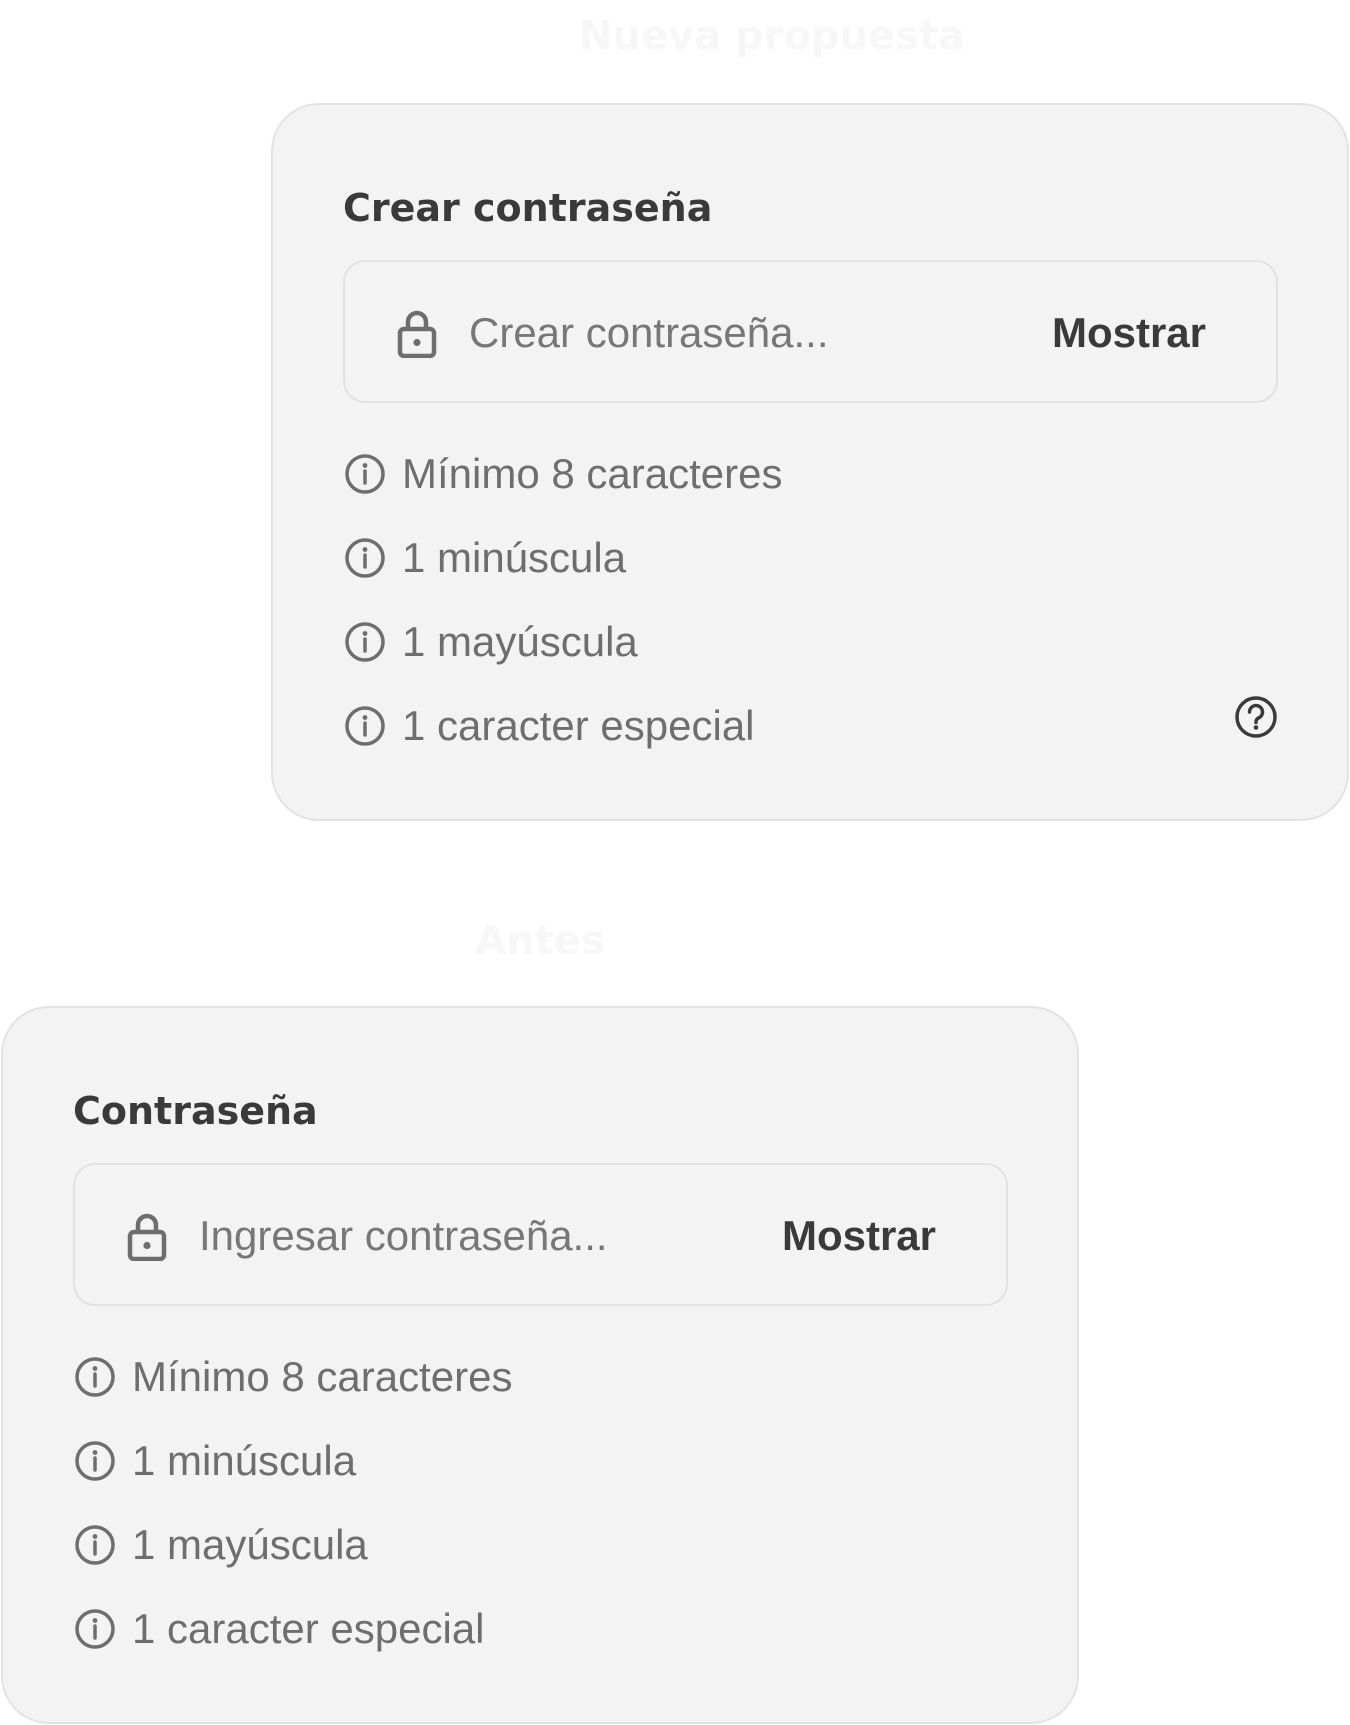 The width and height of the screenshot is (1350, 1725). What do you see at coordinates (1256, 717) in the screenshot?
I see `help-icon` at bounding box center [1256, 717].